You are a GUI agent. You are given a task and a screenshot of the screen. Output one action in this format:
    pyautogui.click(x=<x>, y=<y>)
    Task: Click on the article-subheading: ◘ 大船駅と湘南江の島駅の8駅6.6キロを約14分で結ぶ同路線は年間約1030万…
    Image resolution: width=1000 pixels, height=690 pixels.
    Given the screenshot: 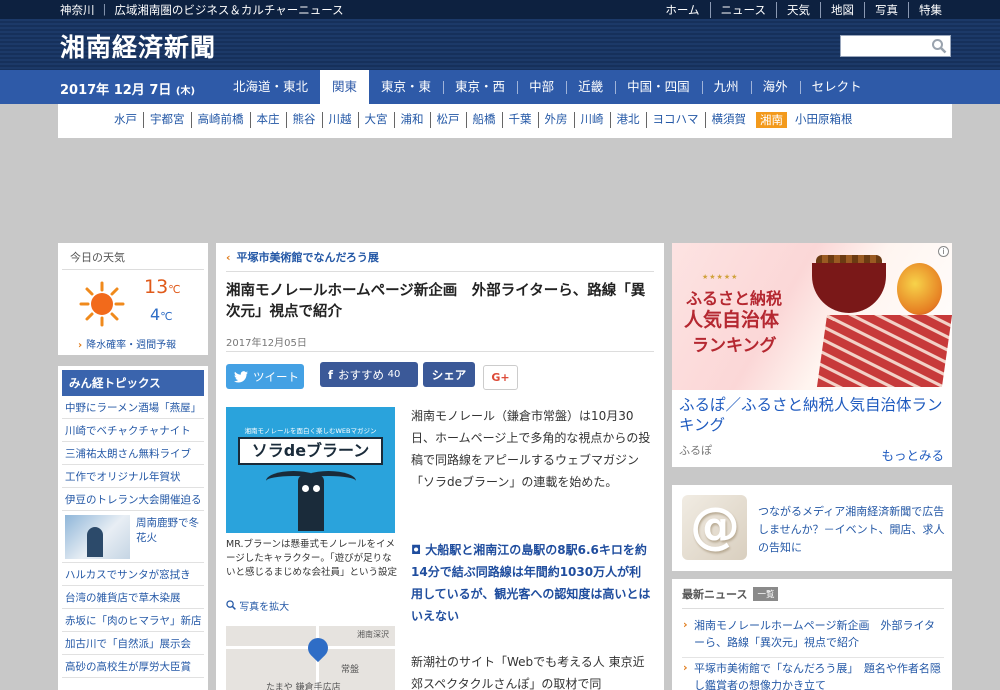 What is the action you would take?
    pyautogui.click(x=531, y=583)
    